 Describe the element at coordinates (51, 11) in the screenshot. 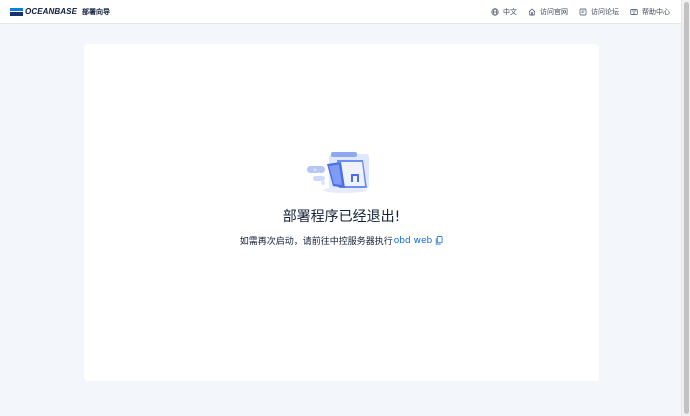

I see `brand-name: OCEANBASE` at that location.